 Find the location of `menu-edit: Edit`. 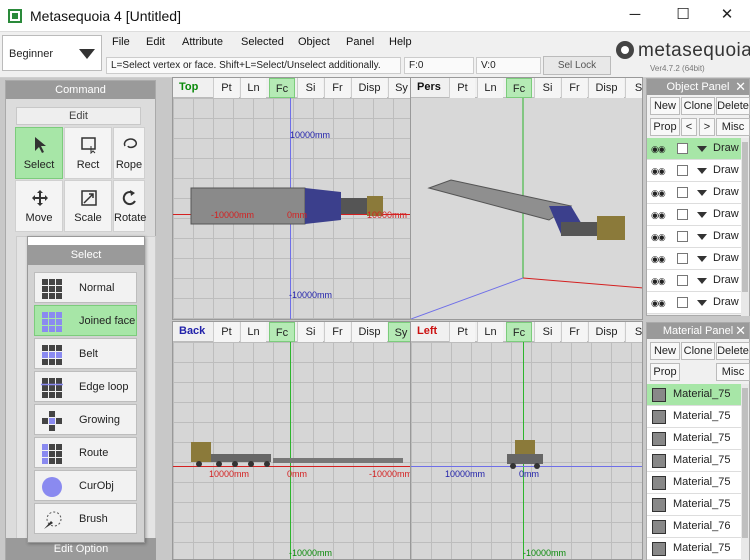

menu-edit: Edit is located at coordinates (155, 42).